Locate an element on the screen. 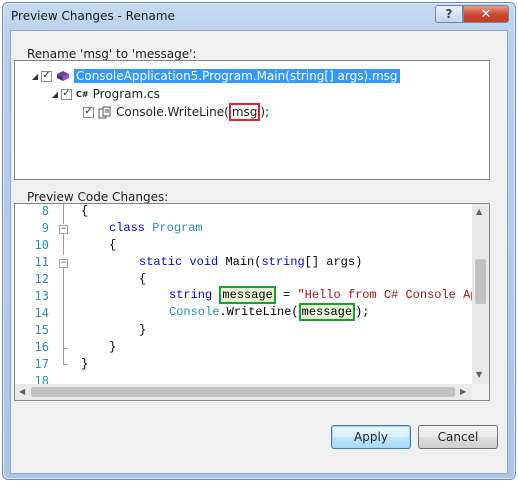 Image resolution: width=518 pixels, height=482 pixels. line-number-gutter: 8 9 10 11 12 13 14 15 16 17 18 is located at coordinates (34, 296).